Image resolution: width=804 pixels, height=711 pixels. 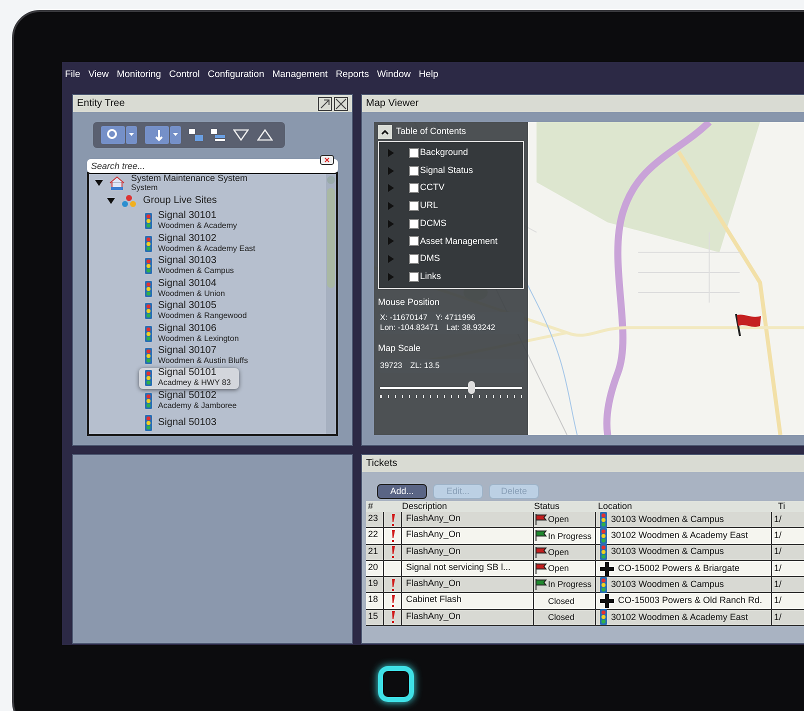 I want to click on menu-item: Monitoring, so click(x=139, y=75).